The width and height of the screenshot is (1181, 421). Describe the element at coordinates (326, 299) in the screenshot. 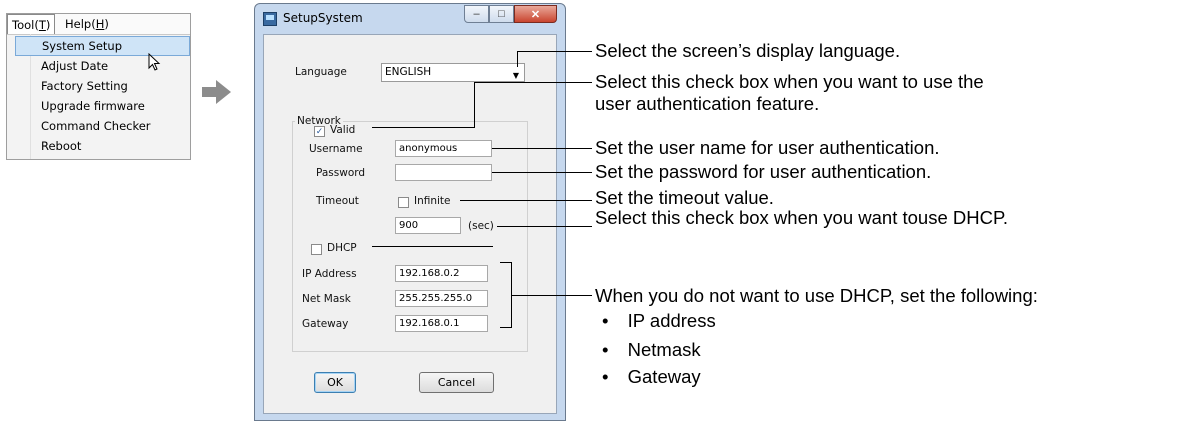

I see `netmask-label: Net Mask` at that location.